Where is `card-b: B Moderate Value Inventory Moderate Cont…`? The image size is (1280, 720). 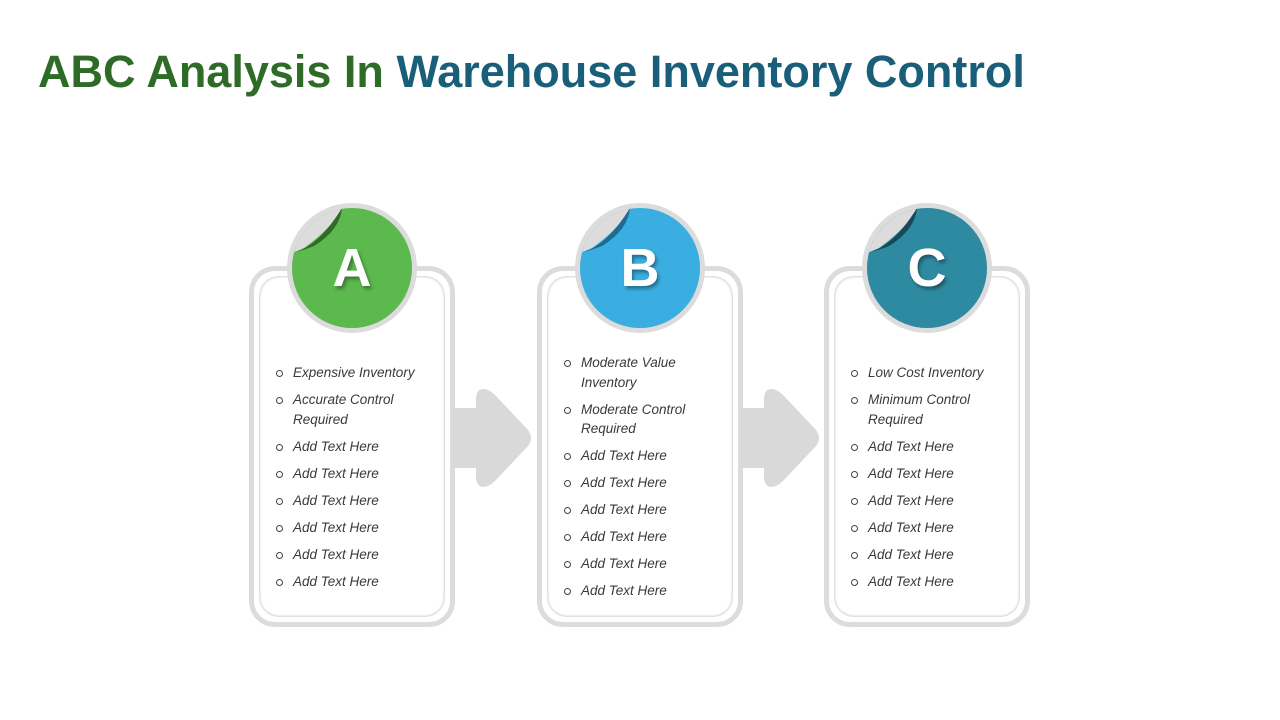 card-b: B Moderate Value Inventory Moderate Cont… is located at coordinates (640, 415).